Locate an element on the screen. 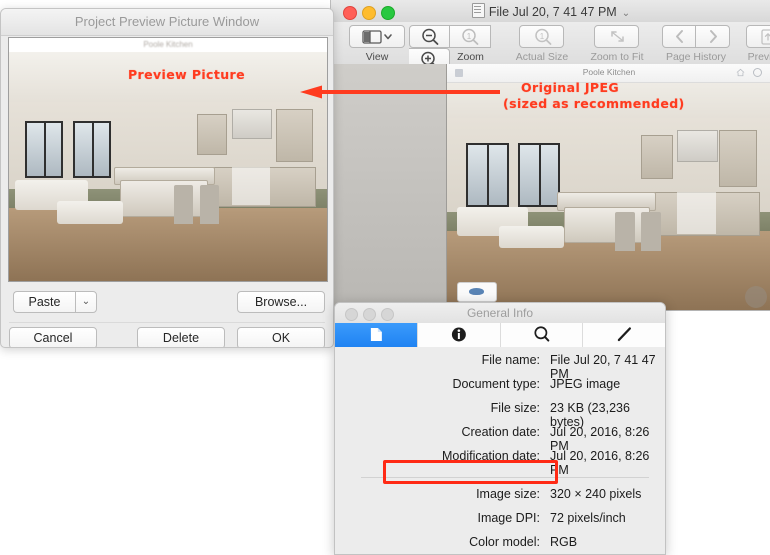  delete-button: Delete is located at coordinates (181, 337).